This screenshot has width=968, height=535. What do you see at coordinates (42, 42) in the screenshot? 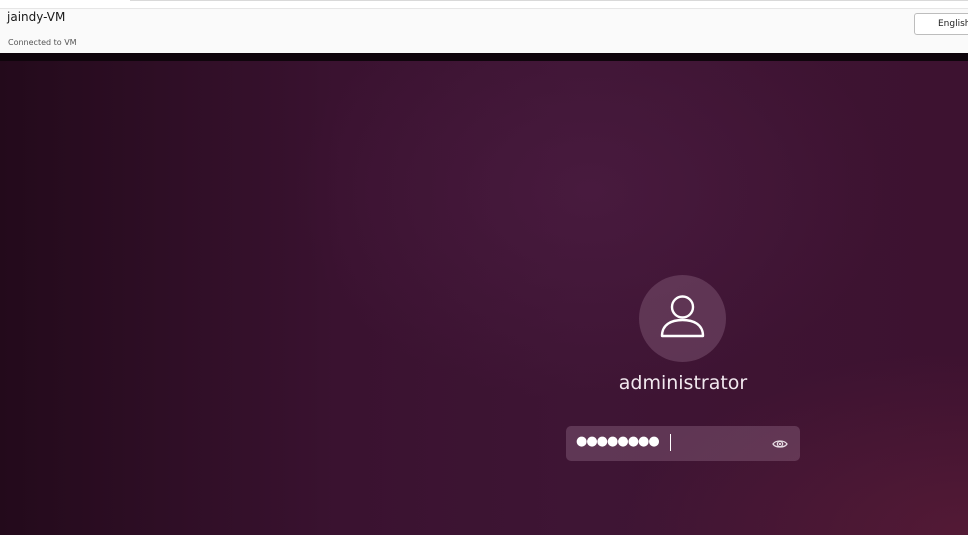
I see `connection-status: Connected to VM` at bounding box center [42, 42].